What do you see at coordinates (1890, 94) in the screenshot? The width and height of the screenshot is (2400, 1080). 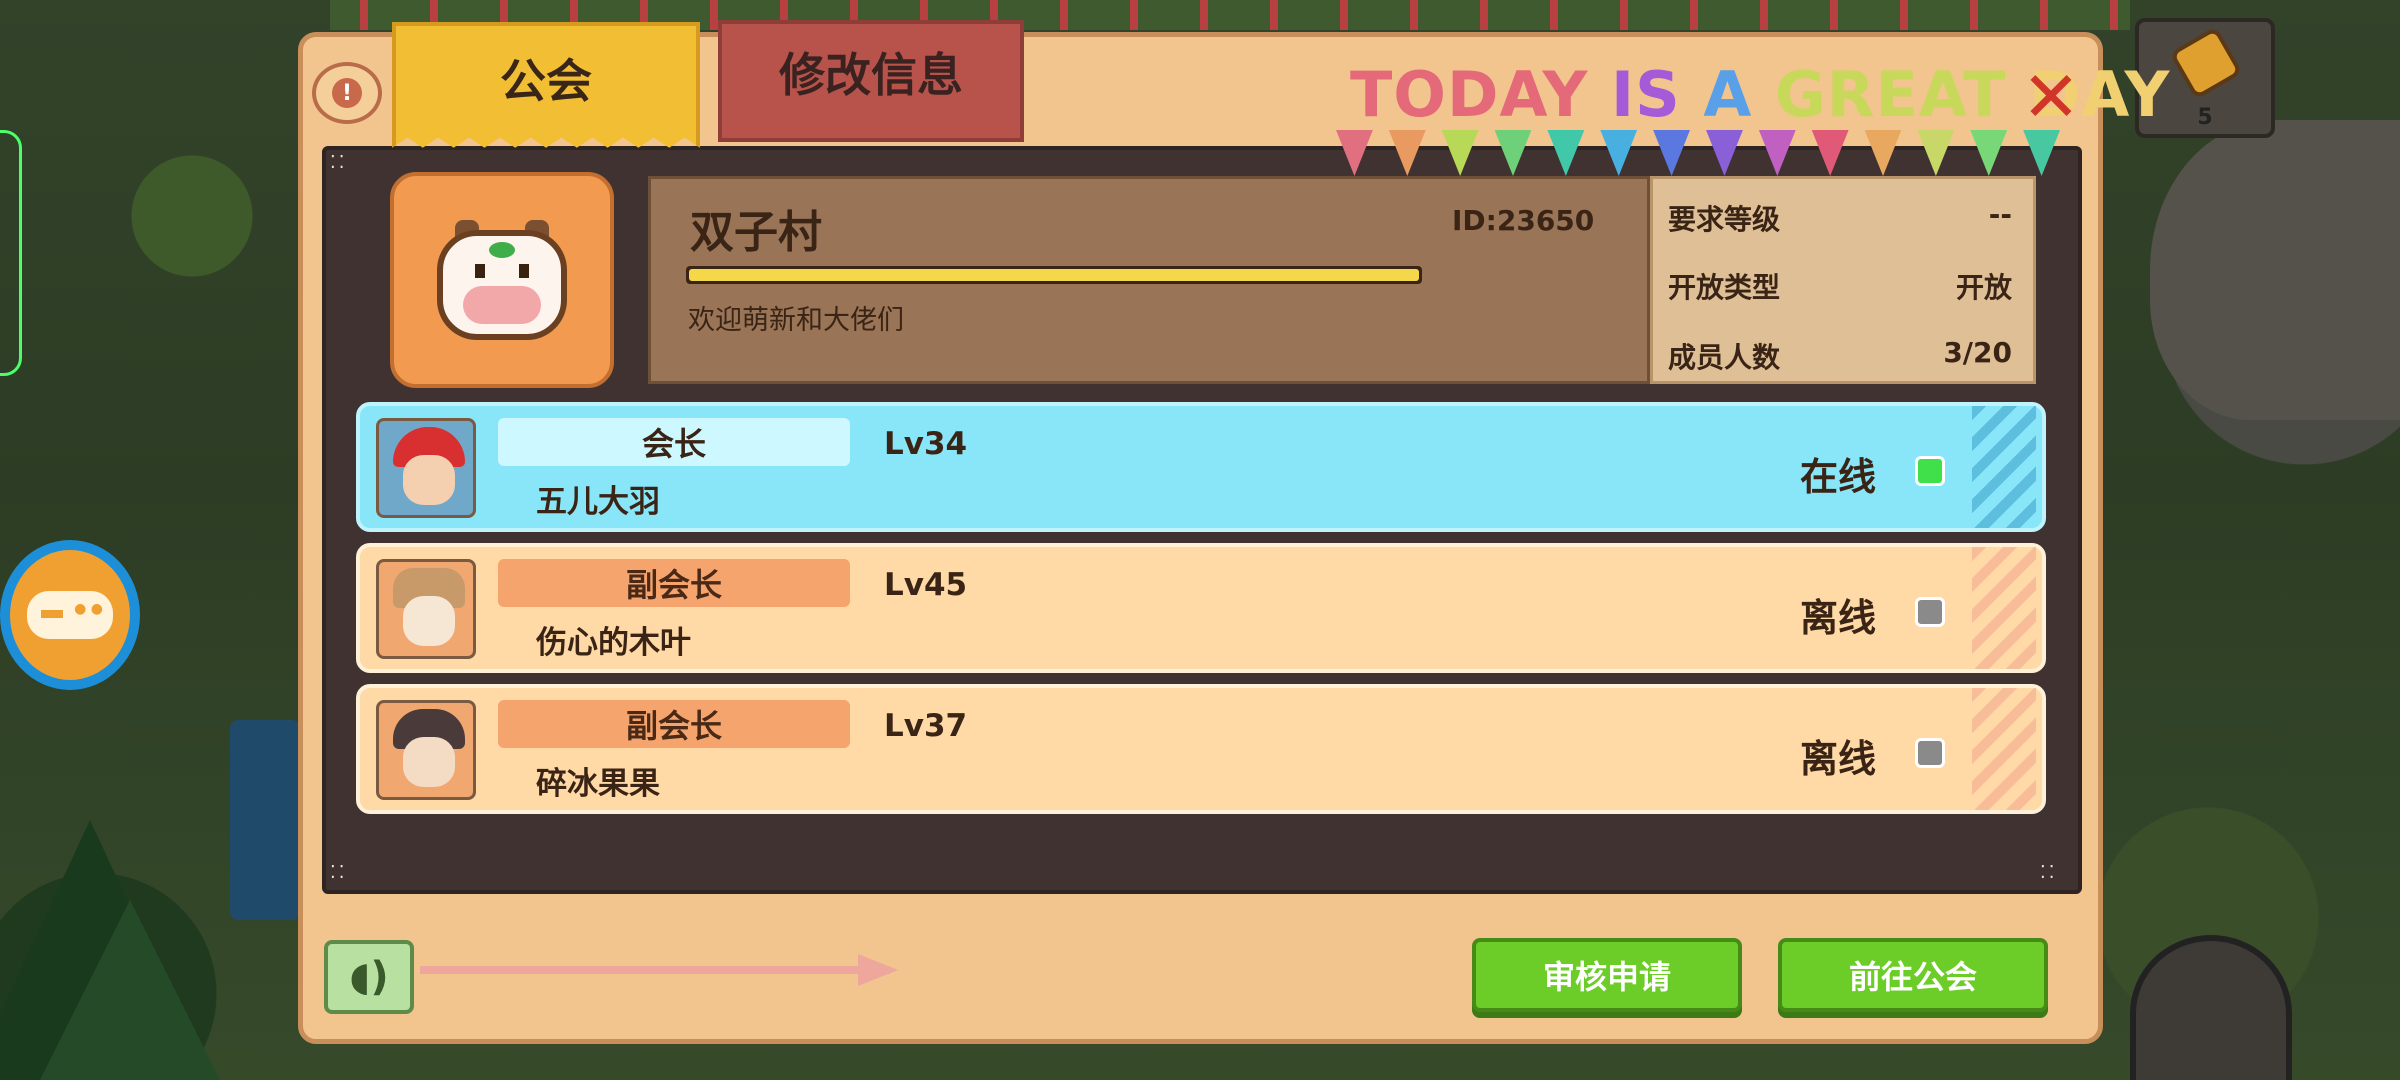 I see `banner-word: GREAT` at bounding box center [1890, 94].